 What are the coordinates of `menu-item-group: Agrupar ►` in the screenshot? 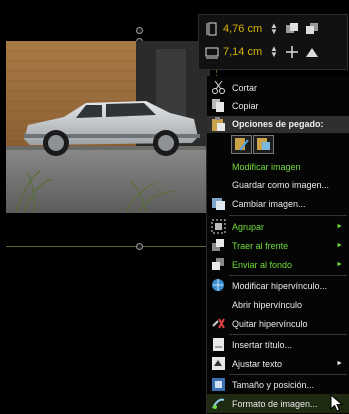 It's located at (278, 226).